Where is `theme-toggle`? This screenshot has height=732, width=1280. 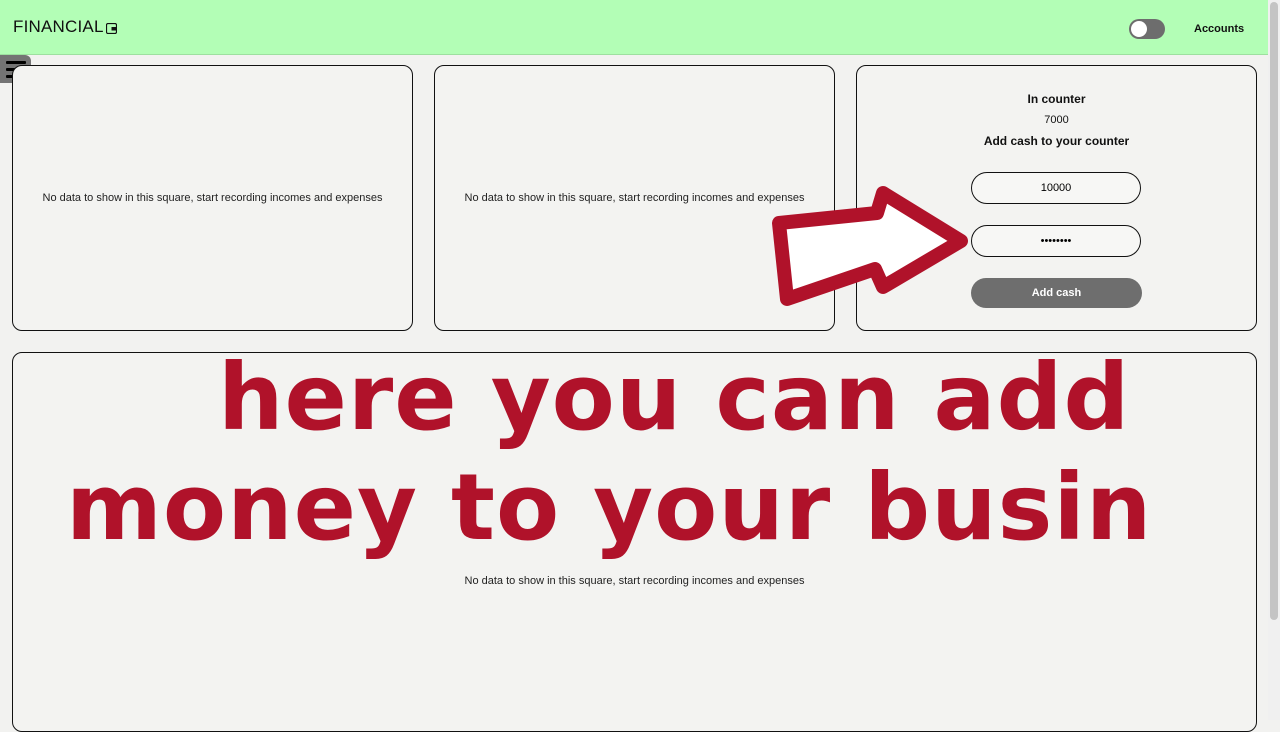
theme-toggle is located at coordinates (1147, 29).